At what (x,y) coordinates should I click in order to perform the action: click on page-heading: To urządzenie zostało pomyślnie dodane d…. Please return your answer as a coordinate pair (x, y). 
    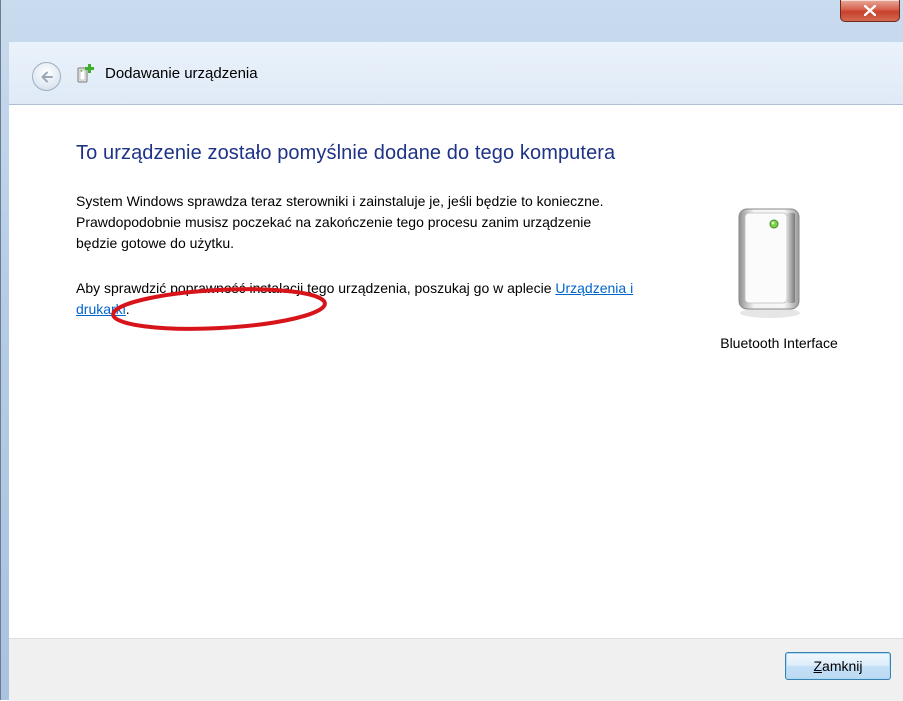
    Looking at the image, I should click on (346, 153).